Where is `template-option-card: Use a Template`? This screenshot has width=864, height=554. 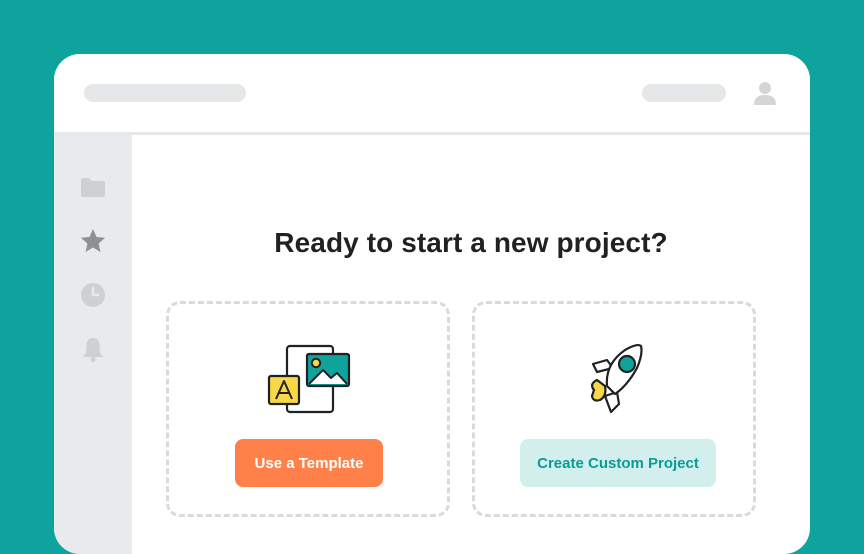 template-option-card: Use a Template is located at coordinates (308, 409).